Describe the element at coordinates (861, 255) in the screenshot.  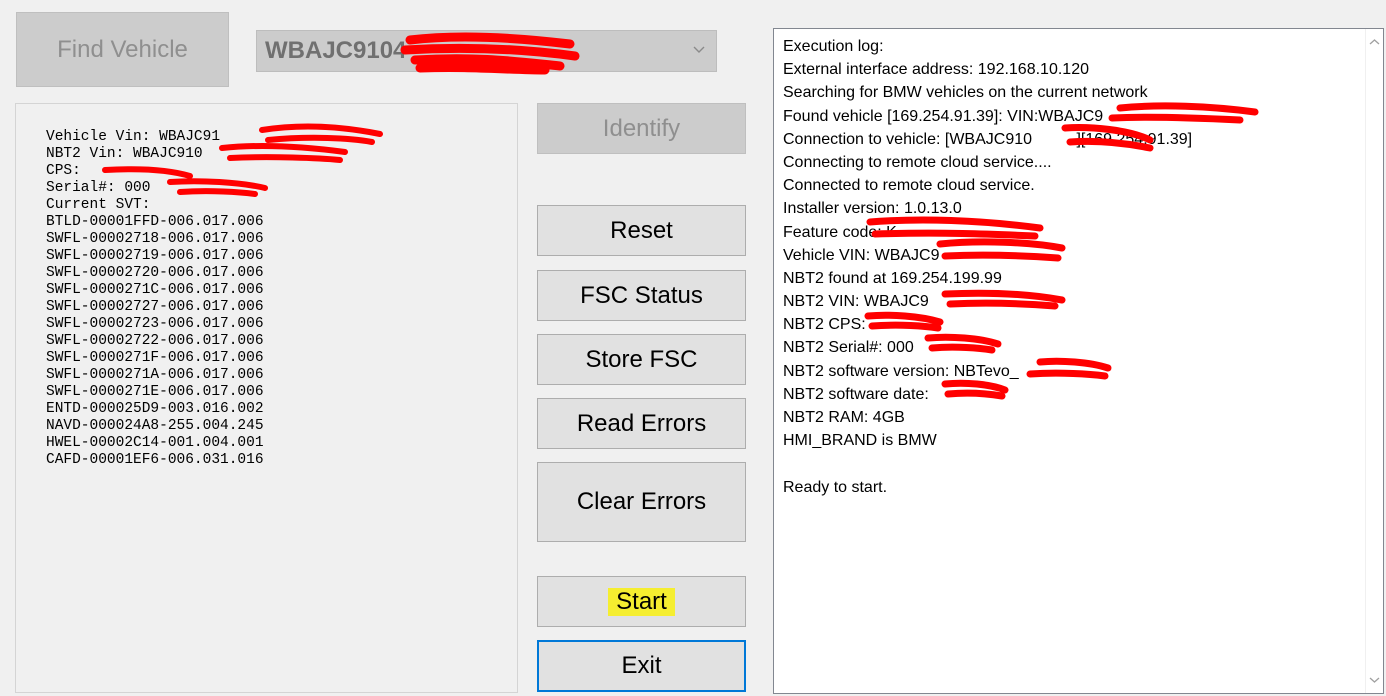
I see `log-line: Vehicle VIN: WBAJC9` at that location.